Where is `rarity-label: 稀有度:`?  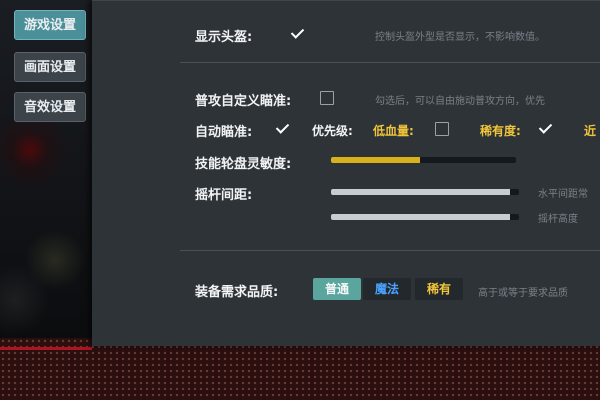 rarity-label: 稀有度: is located at coordinates (500, 131).